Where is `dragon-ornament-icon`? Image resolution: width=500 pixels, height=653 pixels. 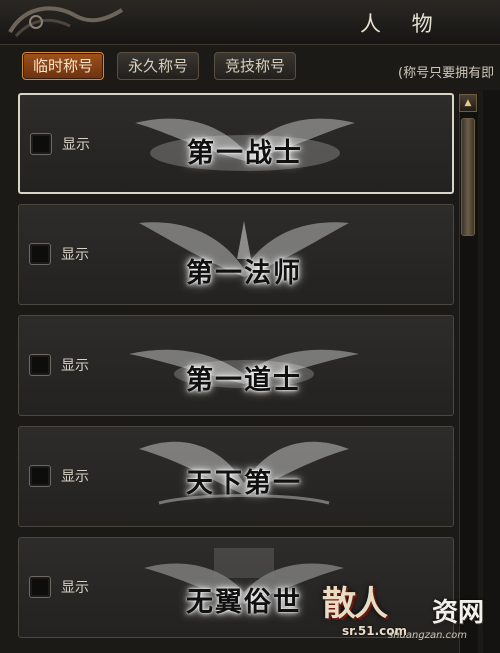
dragon-ornament-icon is located at coordinates (66, 22).